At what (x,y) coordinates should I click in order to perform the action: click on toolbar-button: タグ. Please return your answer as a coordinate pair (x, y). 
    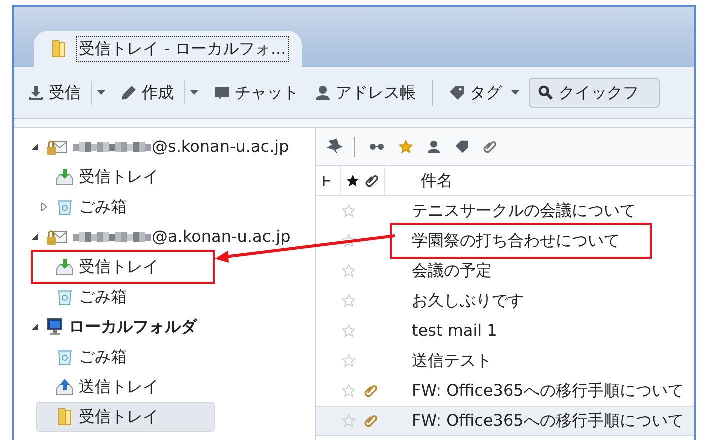
    Looking at the image, I should click on (475, 93).